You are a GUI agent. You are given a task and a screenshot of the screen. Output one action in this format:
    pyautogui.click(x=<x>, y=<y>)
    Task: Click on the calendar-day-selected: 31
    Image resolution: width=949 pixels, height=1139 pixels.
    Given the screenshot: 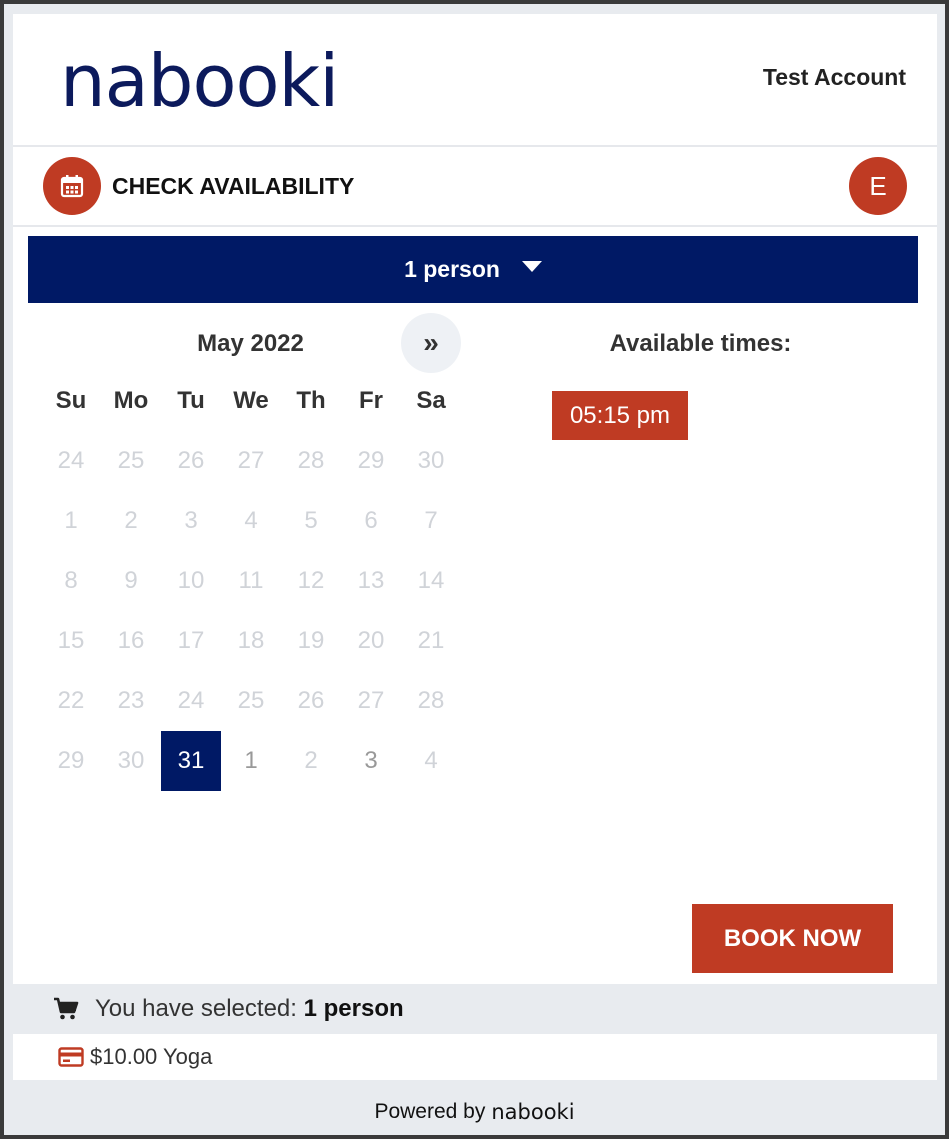 What is the action you would take?
    pyautogui.click(x=191, y=761)
    